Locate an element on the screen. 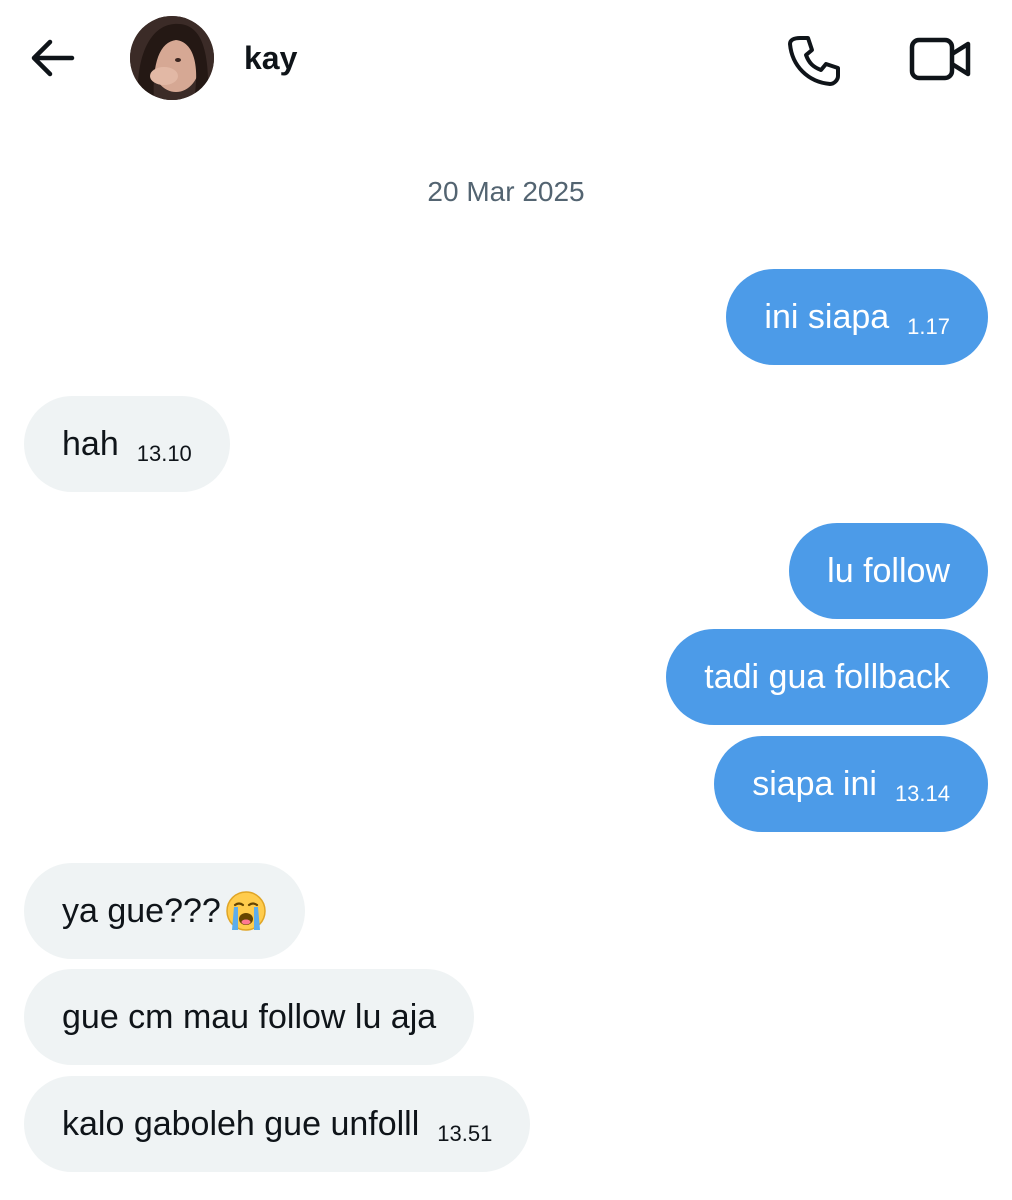 This screenshot has height=1200, width=1012. avatar-image is located at coordinates (172, 58).